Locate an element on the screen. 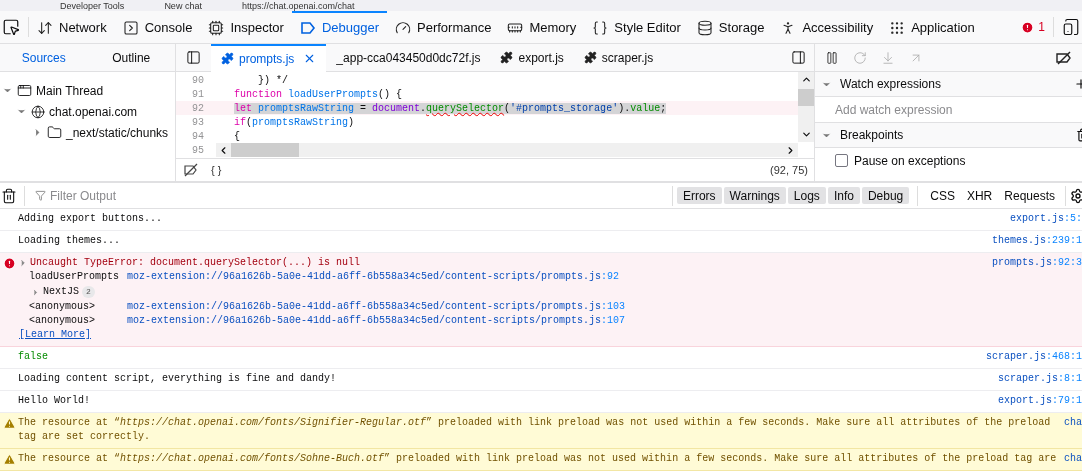 The height and width of the screenshot is (473, 1082). filter-button: Errors is located at coordinates (699, 195).